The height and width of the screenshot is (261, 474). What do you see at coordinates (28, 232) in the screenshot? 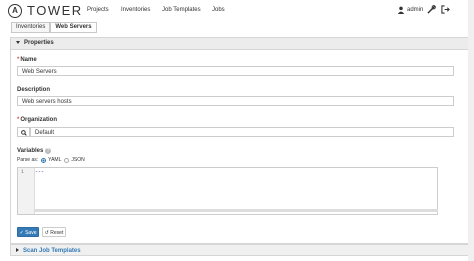
I see `save-button: ✓ Save` at bounding box center [28, 232].